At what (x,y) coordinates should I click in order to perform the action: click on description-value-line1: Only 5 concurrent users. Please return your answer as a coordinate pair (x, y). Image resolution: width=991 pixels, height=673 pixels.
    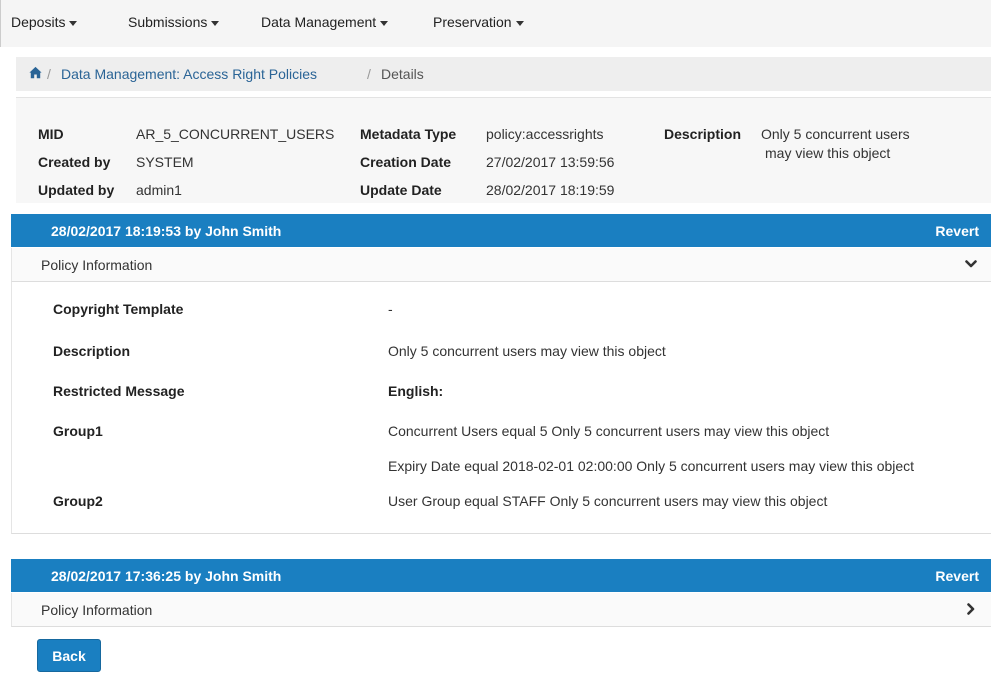
    Looking at the image, I should click on (835, 134).